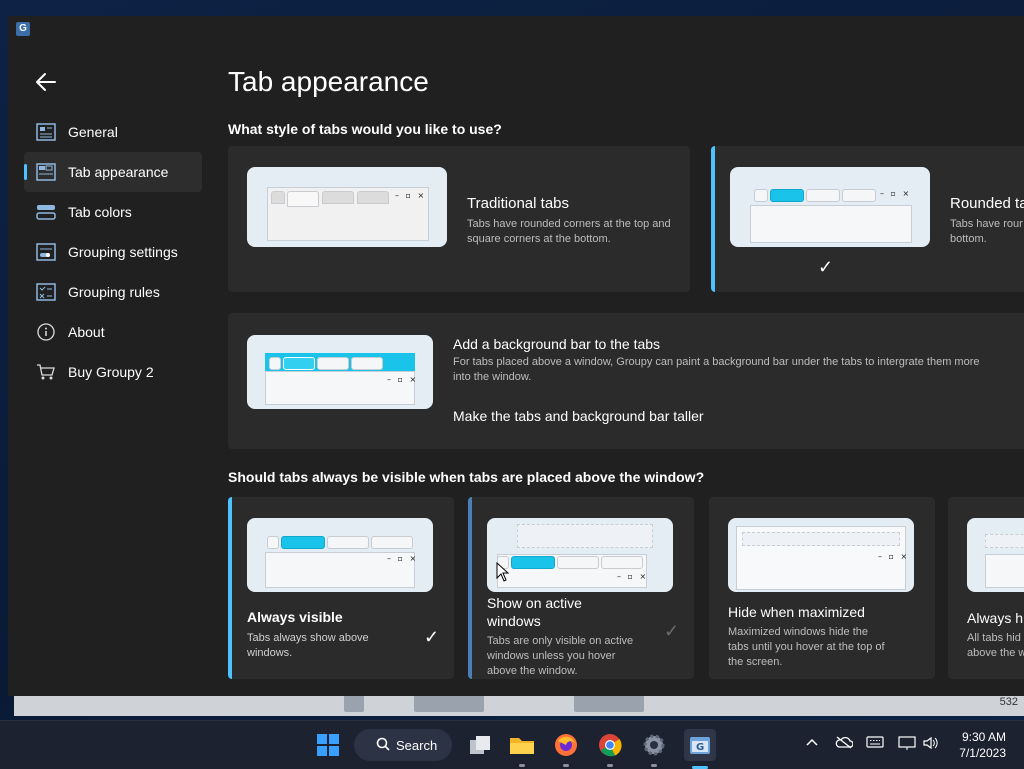  Describe the element at coordinates (1008, 702) in the screenshot. I see `background-number: 532` at that location.